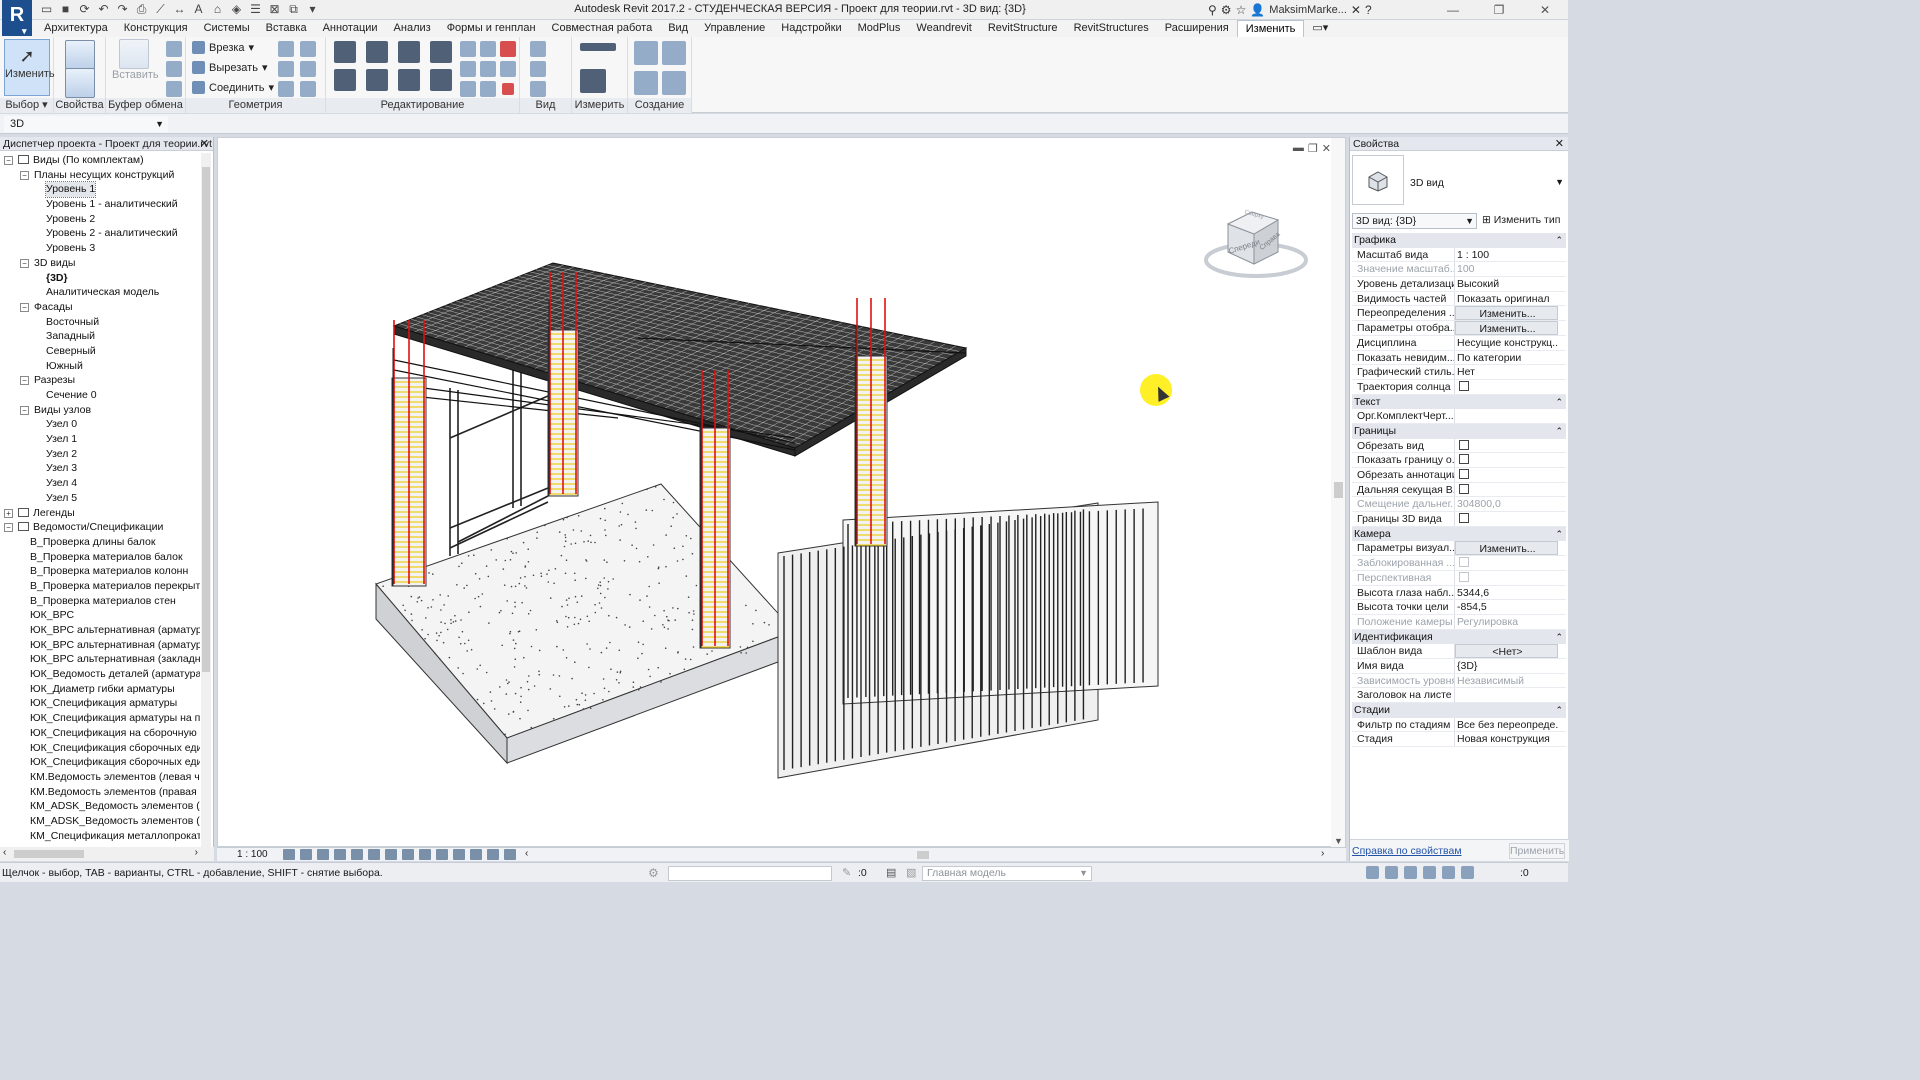  I want to click on delete-icon, so click(508, 89).